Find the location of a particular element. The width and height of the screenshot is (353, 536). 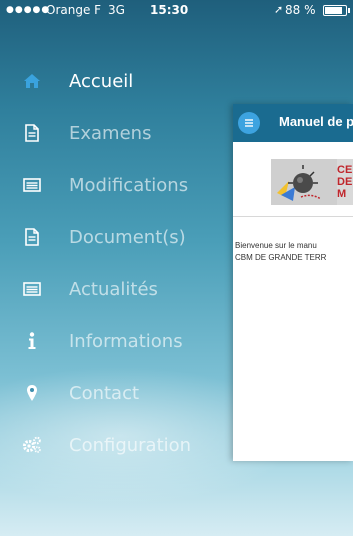

hamburger-menu-button is located at coordinates (249, 123).